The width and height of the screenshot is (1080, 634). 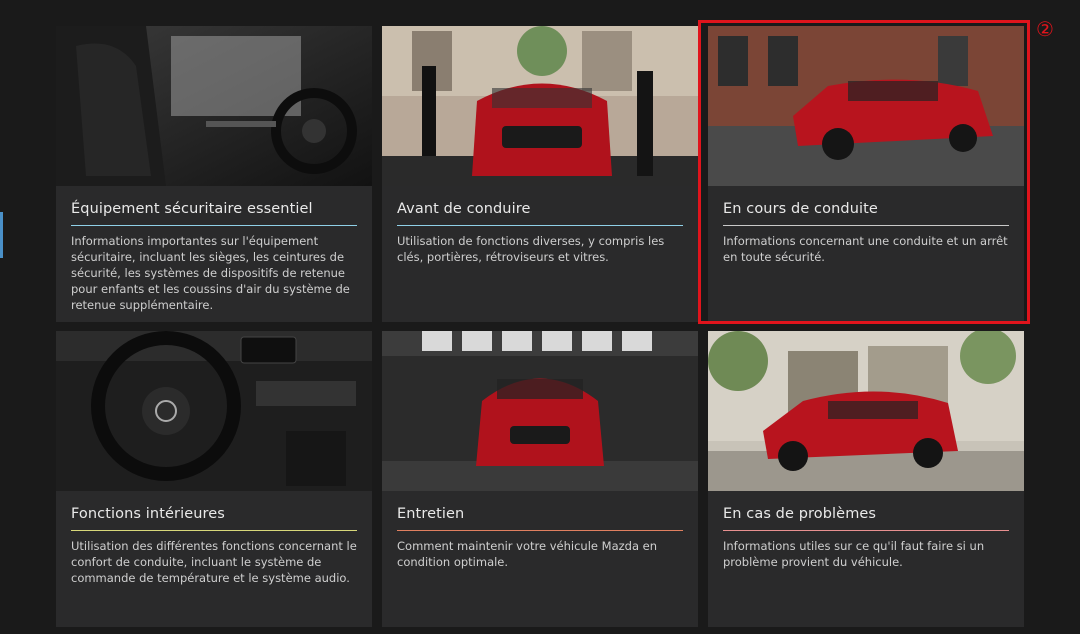 What do you see at coordinates (1, 235) in the screenshot?
I see `left-edge-tab` at bounding box center [1, 235].